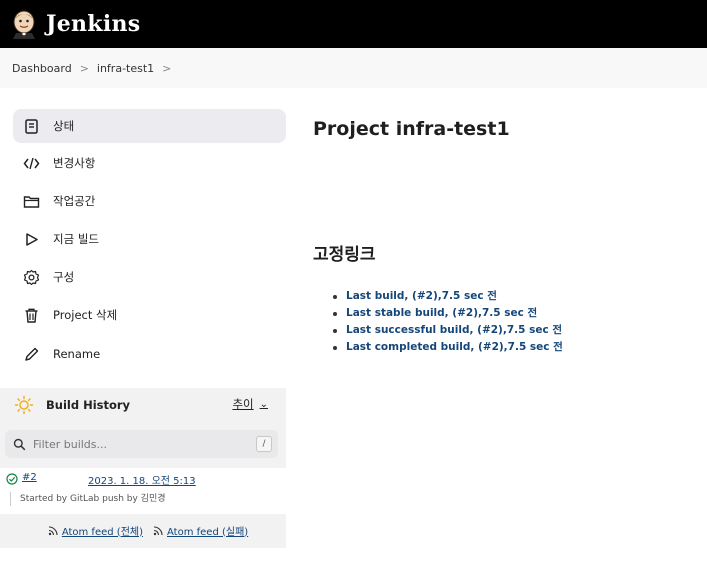 The height and width of the screenshot is (561, 707). Describe the element at coordinates (454, 347) in the screenshot. I see `permalink-last-completed-build: Last completed build, (#2),7.5 sec 전` at that location.